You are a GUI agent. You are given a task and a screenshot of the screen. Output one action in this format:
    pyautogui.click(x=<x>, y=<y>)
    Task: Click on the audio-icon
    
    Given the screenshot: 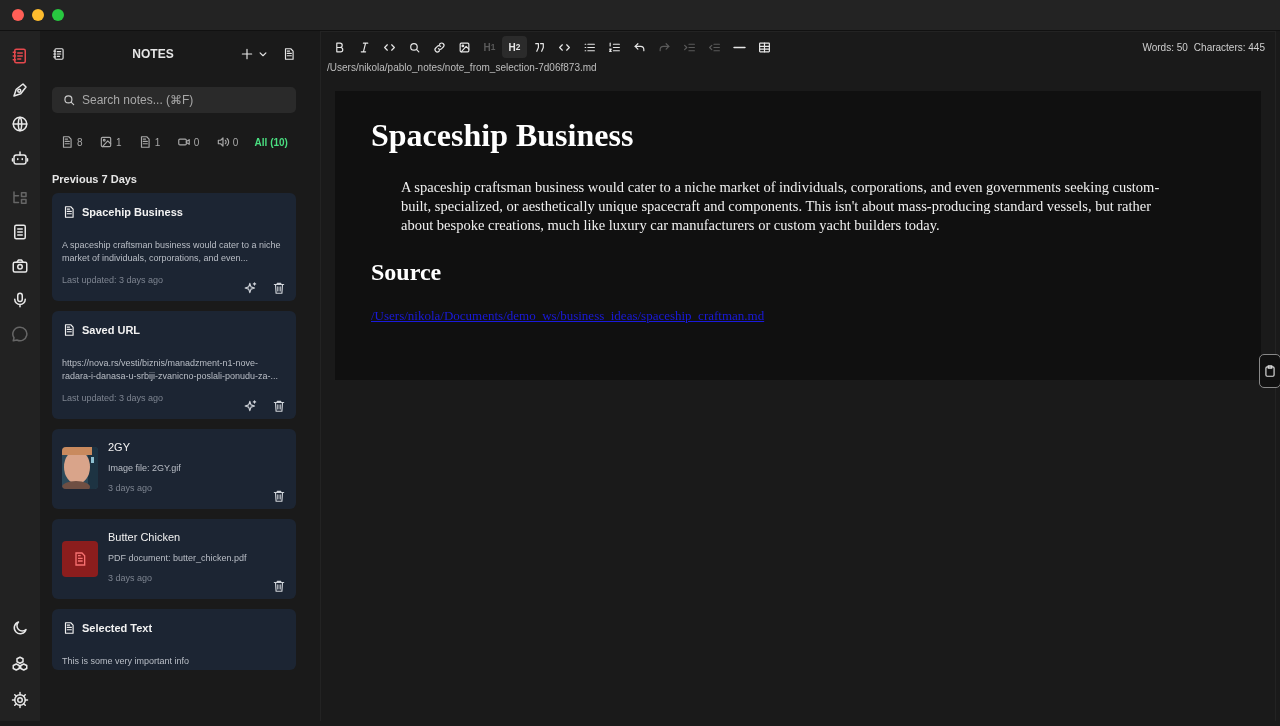 What is the action you would take?
    pyautogui.click(x=222, y=142)
    